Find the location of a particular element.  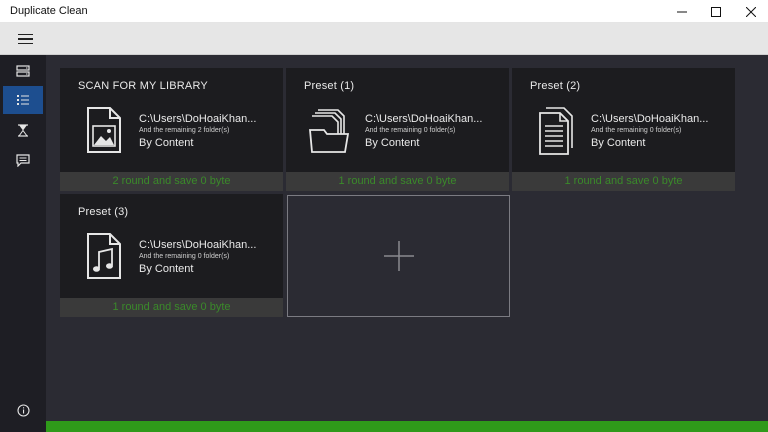

info-button is located at coordinates (23, 410).